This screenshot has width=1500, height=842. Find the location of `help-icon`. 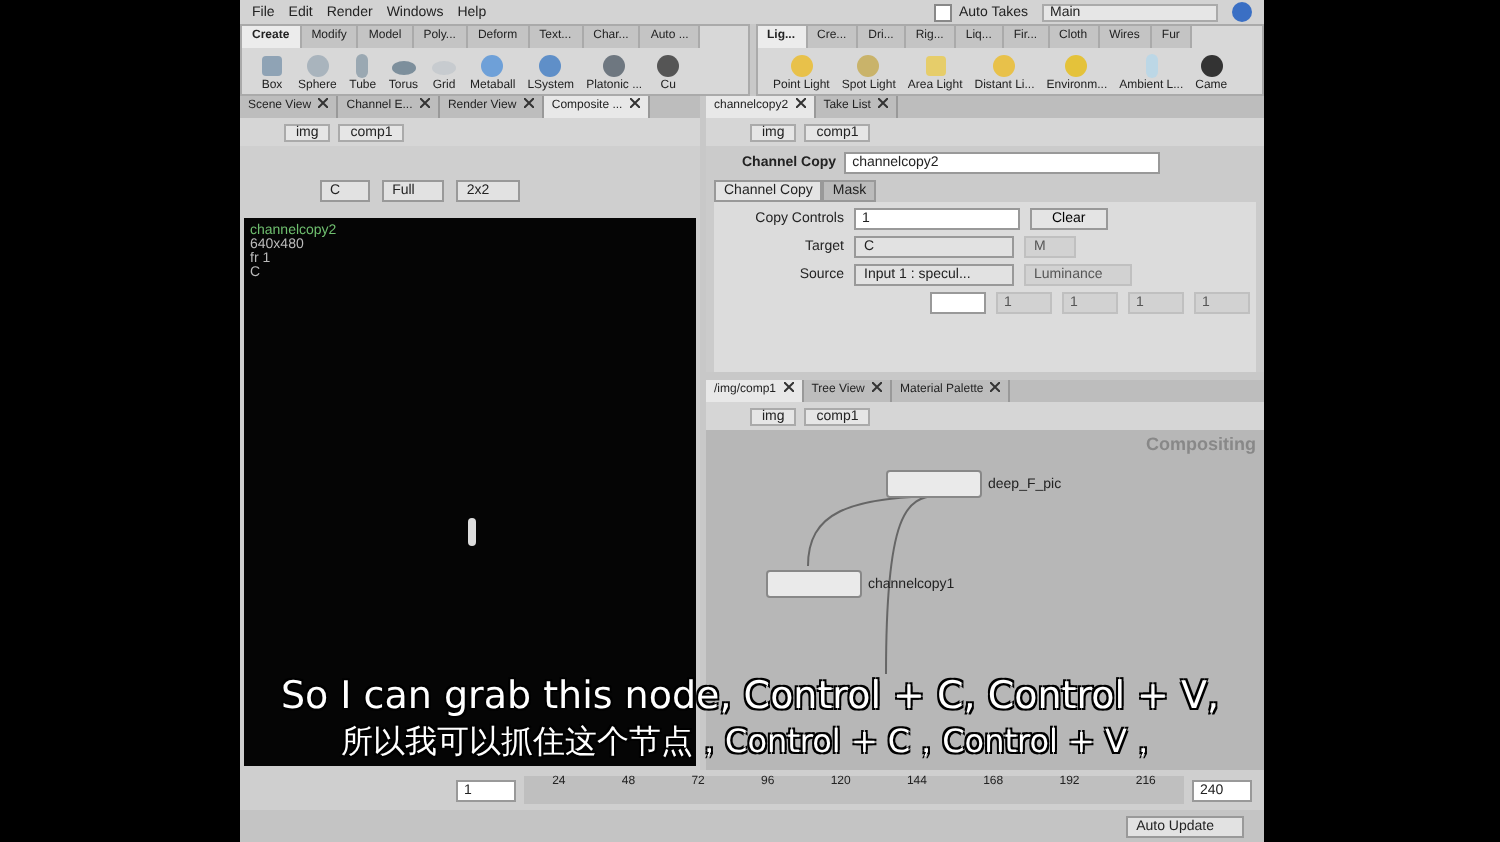

help-icon is located at coordinates (1242, 12).